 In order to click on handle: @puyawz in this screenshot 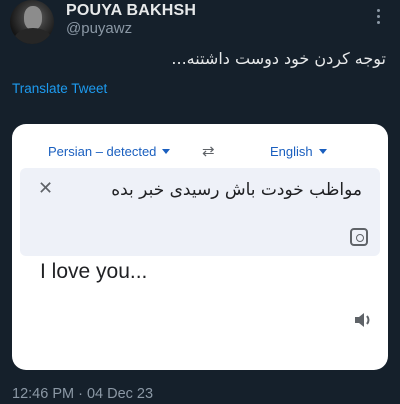, I will do `click(99, 28)`.